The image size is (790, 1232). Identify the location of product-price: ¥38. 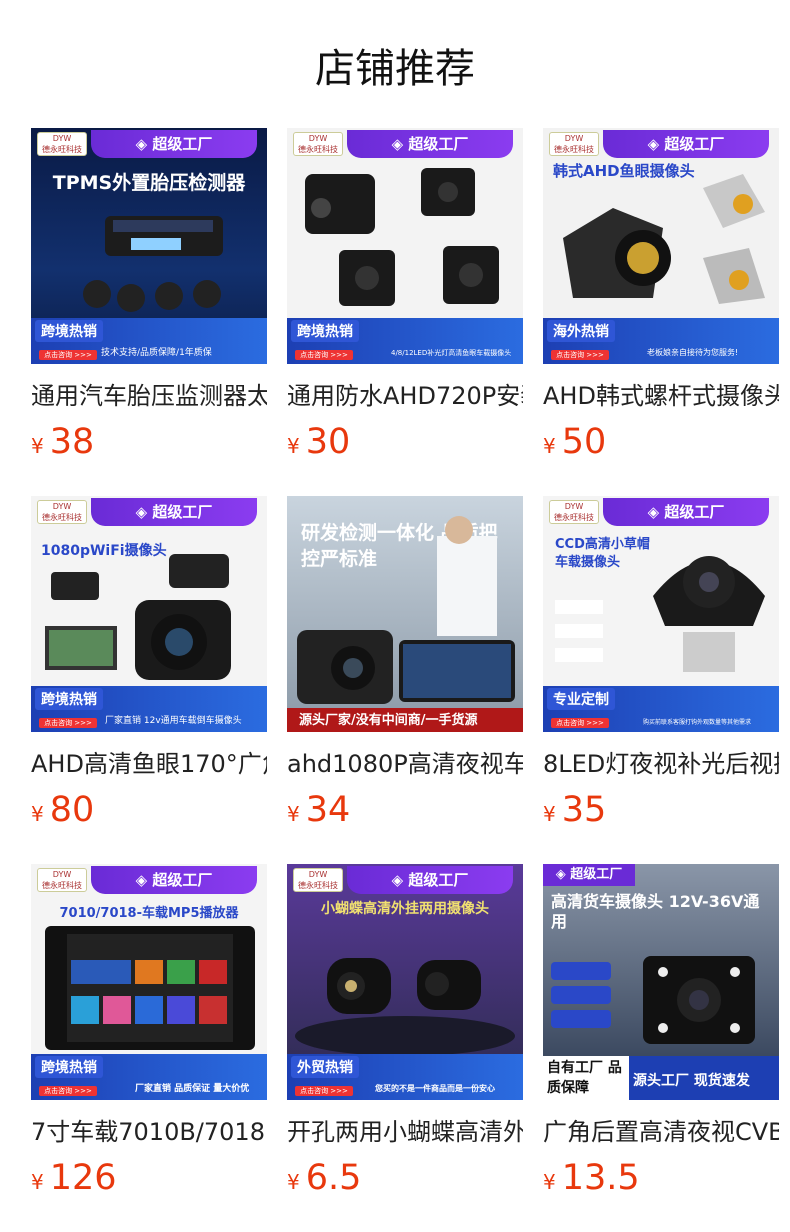
(63, 442).